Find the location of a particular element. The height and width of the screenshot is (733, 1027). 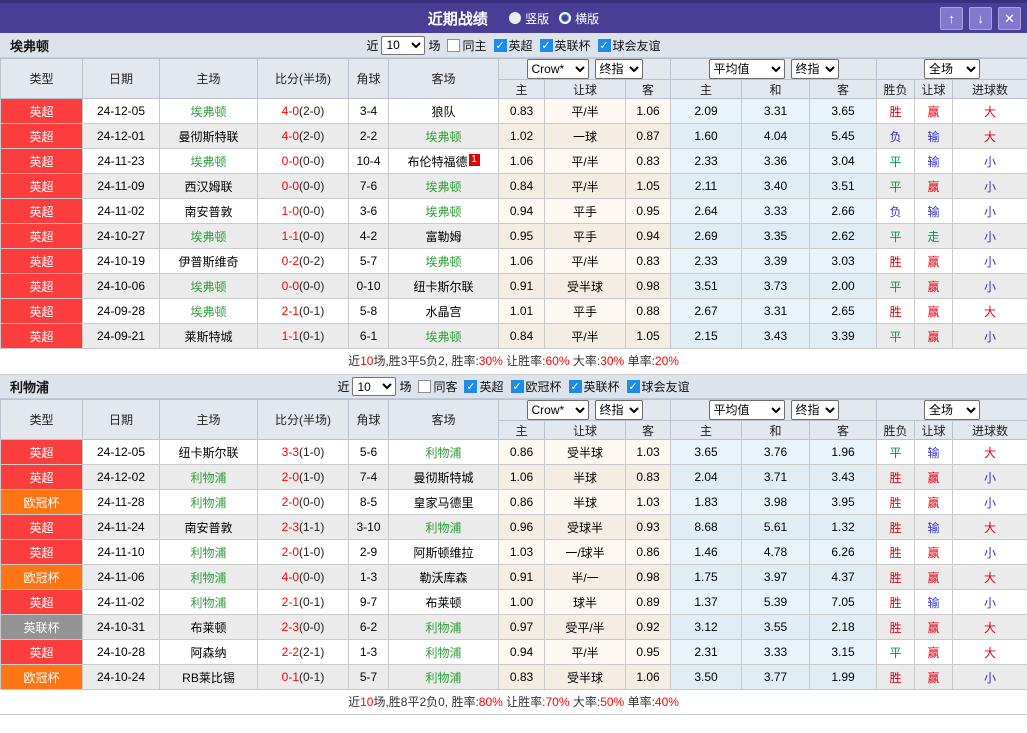

match-date: 24-11-23 is located at coordinates (121, 161).